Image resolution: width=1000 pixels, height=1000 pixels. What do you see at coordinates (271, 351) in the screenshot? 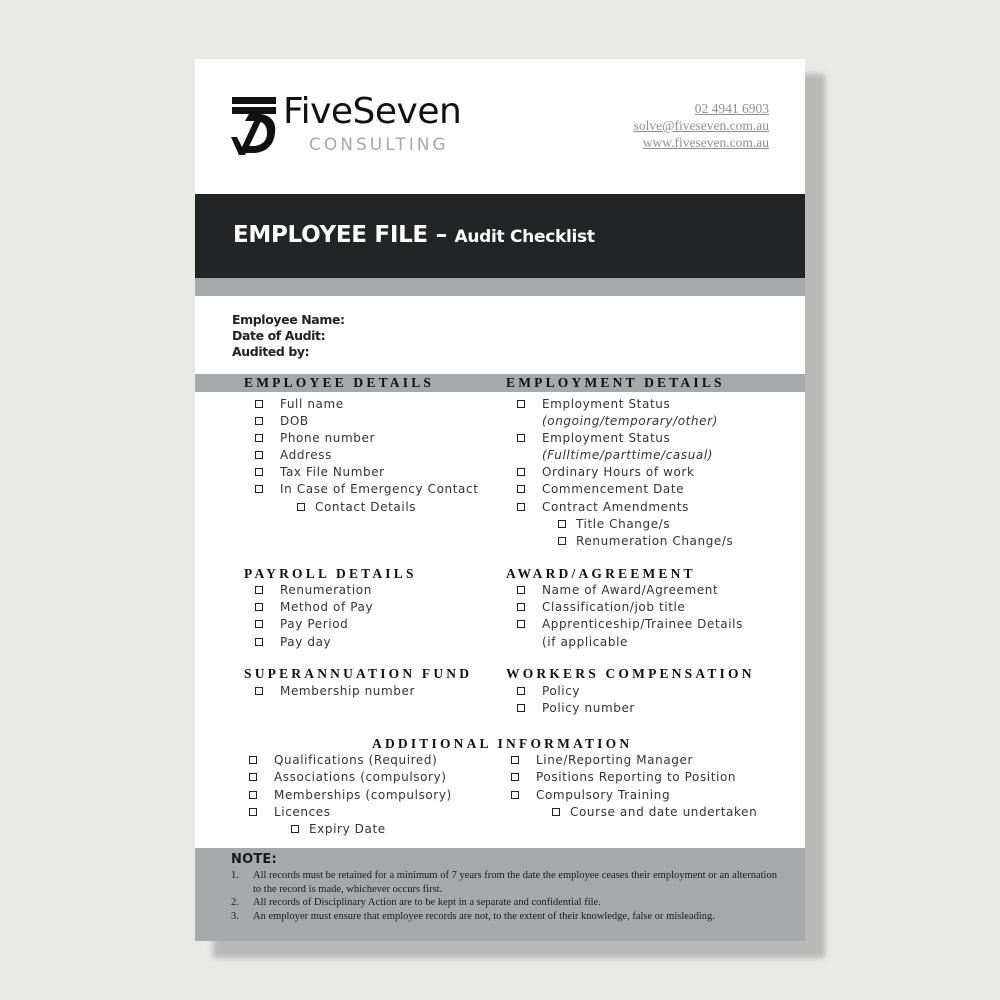
I see `audited-by-label: Audited by:` at bounding box center [271, 351].